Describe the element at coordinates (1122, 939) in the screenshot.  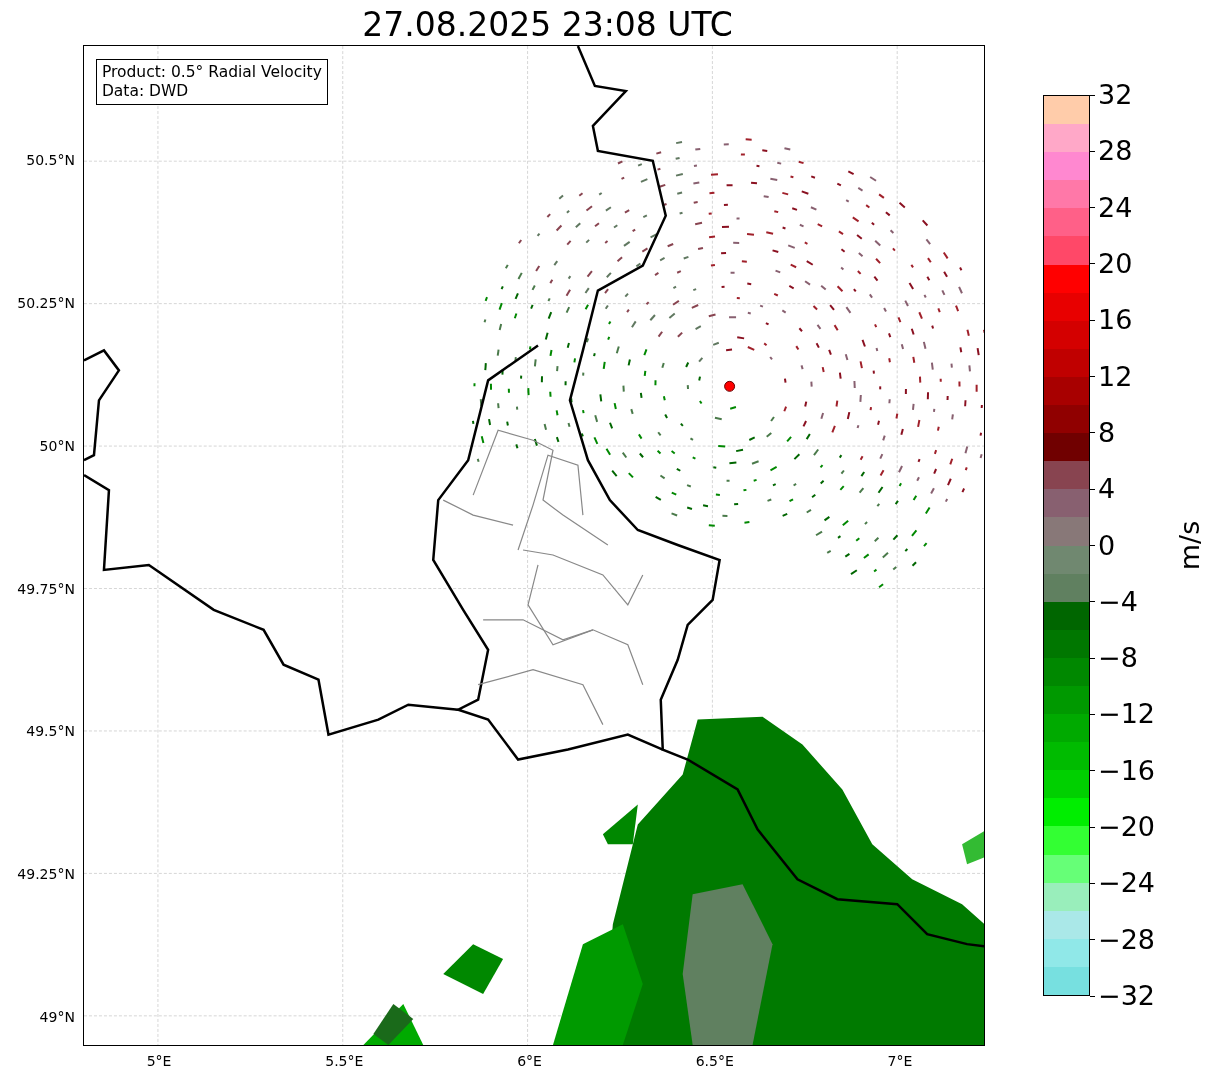
I see `colorbar-tick-label: −28` at that location.